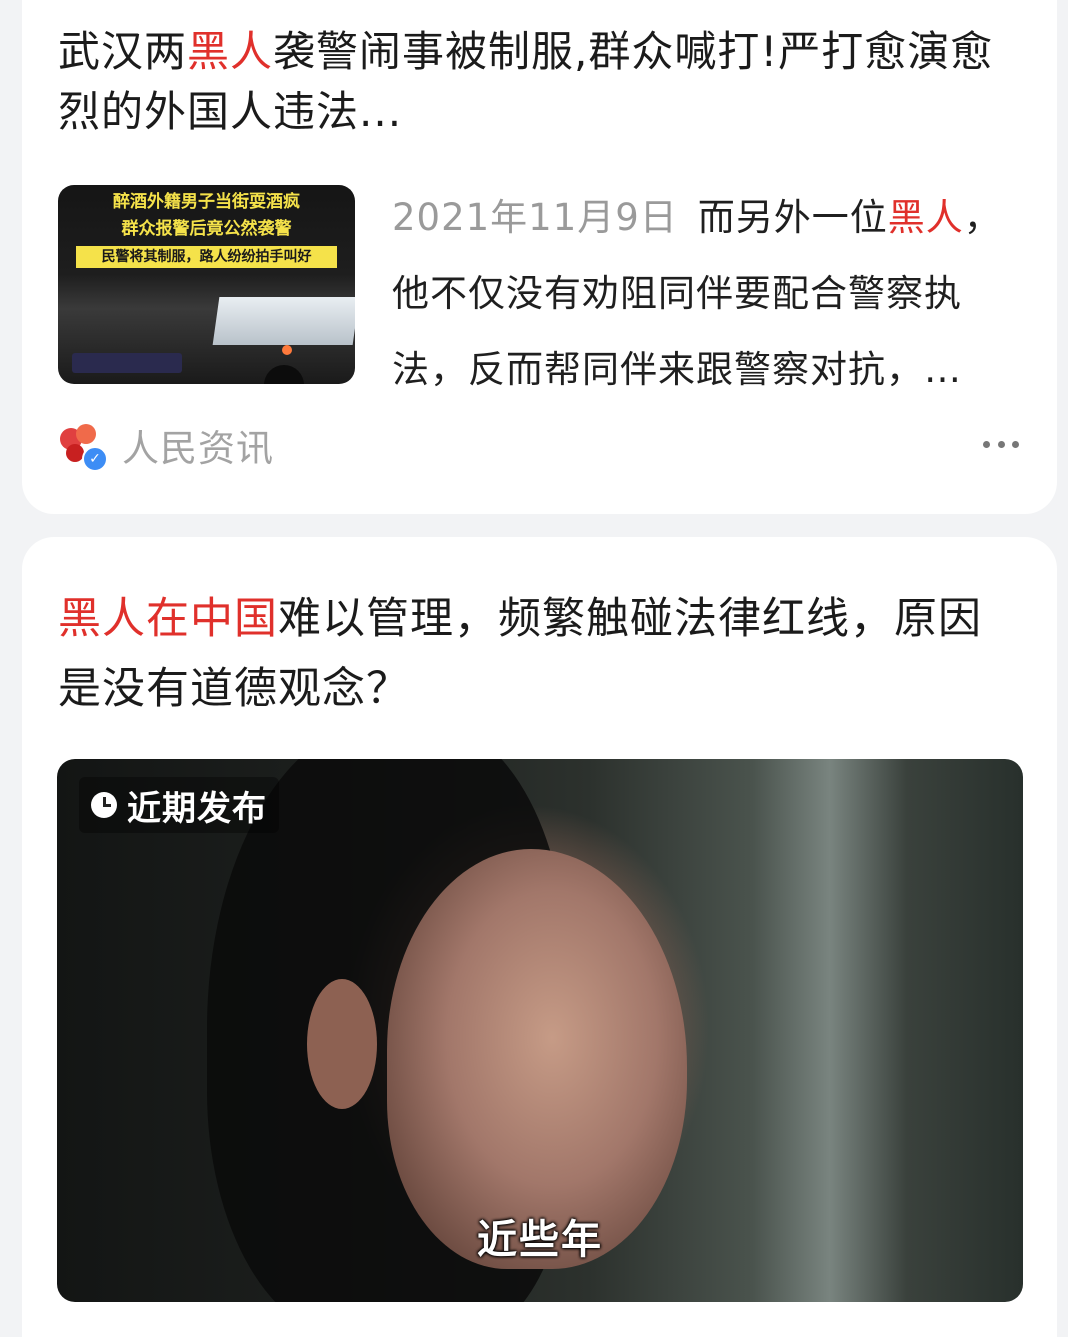 The height and width of the screenshot is (1337, 1068). Describe the element at coordinates (168, 619) in the screenshot. I see `title-highlight: 黑人在中国` at that location.